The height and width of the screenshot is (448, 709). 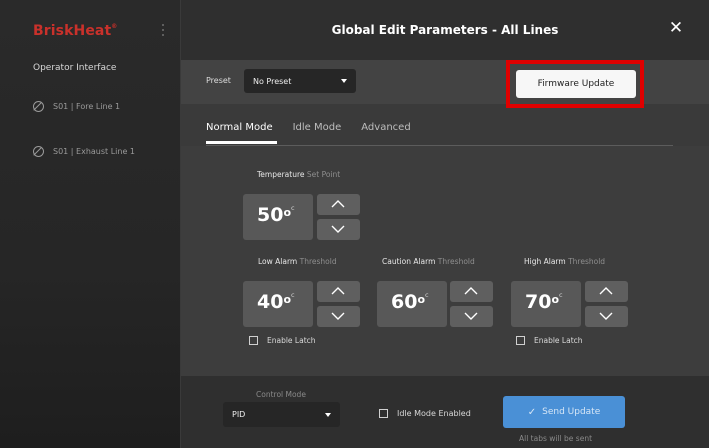 I want to click on tab-idle-mode: Idle Mode, so click(x=317, y=134).